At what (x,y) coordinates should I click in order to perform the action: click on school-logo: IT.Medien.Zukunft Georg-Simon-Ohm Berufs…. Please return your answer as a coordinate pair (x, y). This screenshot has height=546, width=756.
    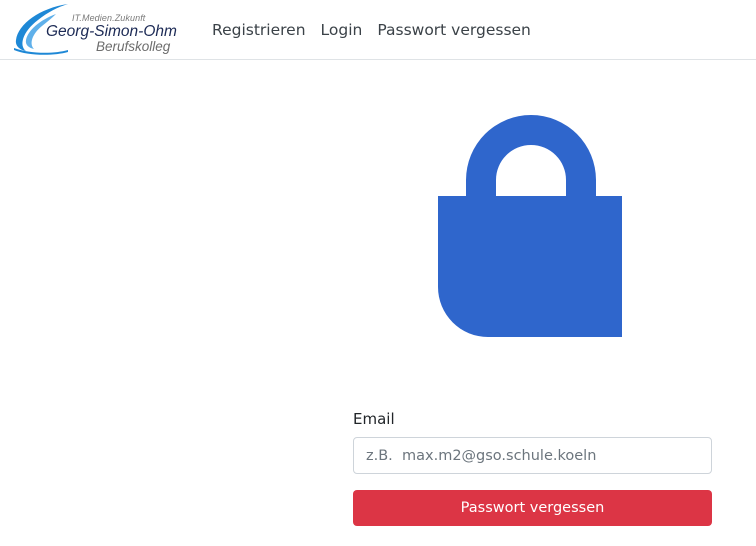
    Looking at the image, I should click on (95, 29).